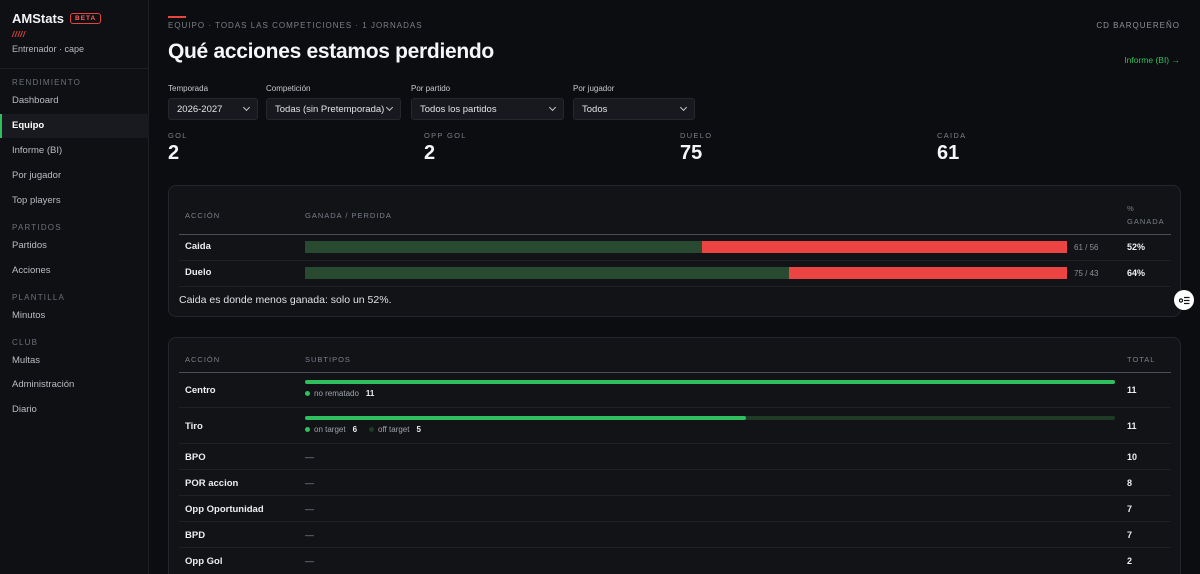 Image resolution: width=1200 pixels, height=574 pixels. Describe the element at coordinates (38, 18) in the screenshot. I see `brand-name: AMStats` at that location.